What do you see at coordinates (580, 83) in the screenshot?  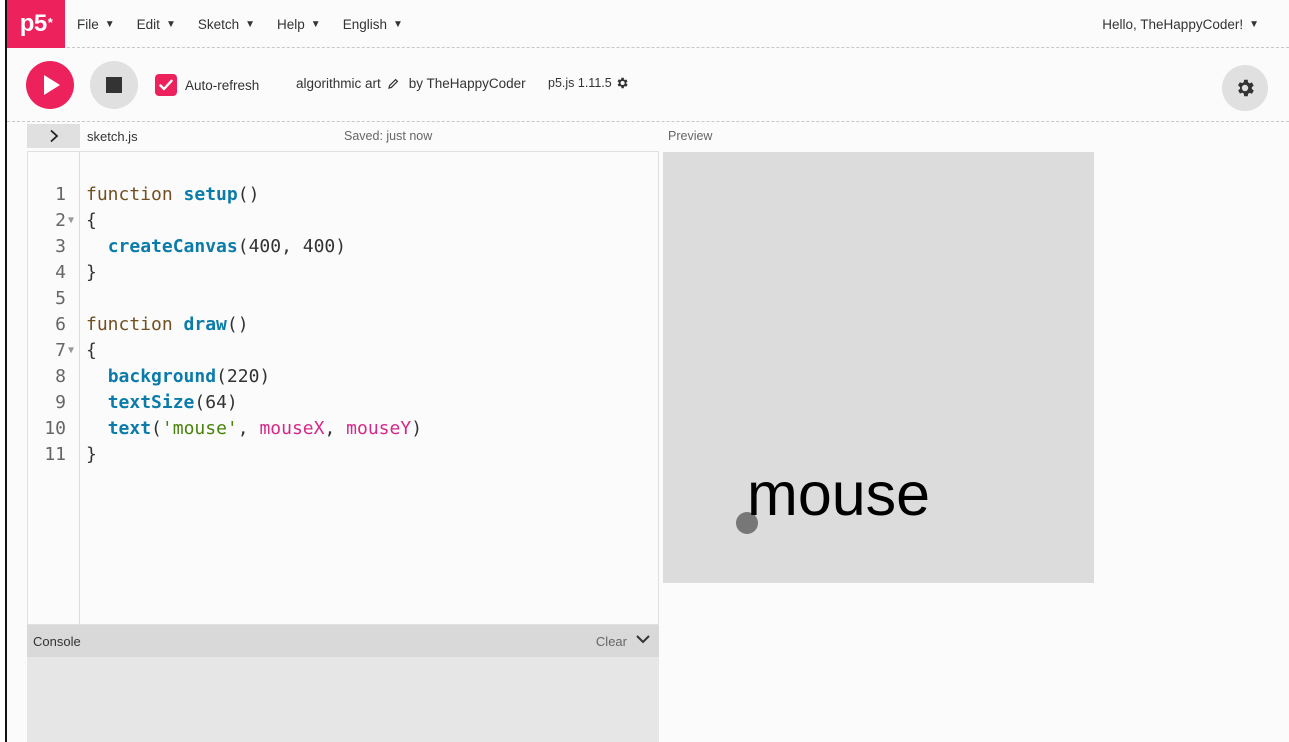 I see `version-label: p5.js 1.11.5` at bounding box center [580, 83].